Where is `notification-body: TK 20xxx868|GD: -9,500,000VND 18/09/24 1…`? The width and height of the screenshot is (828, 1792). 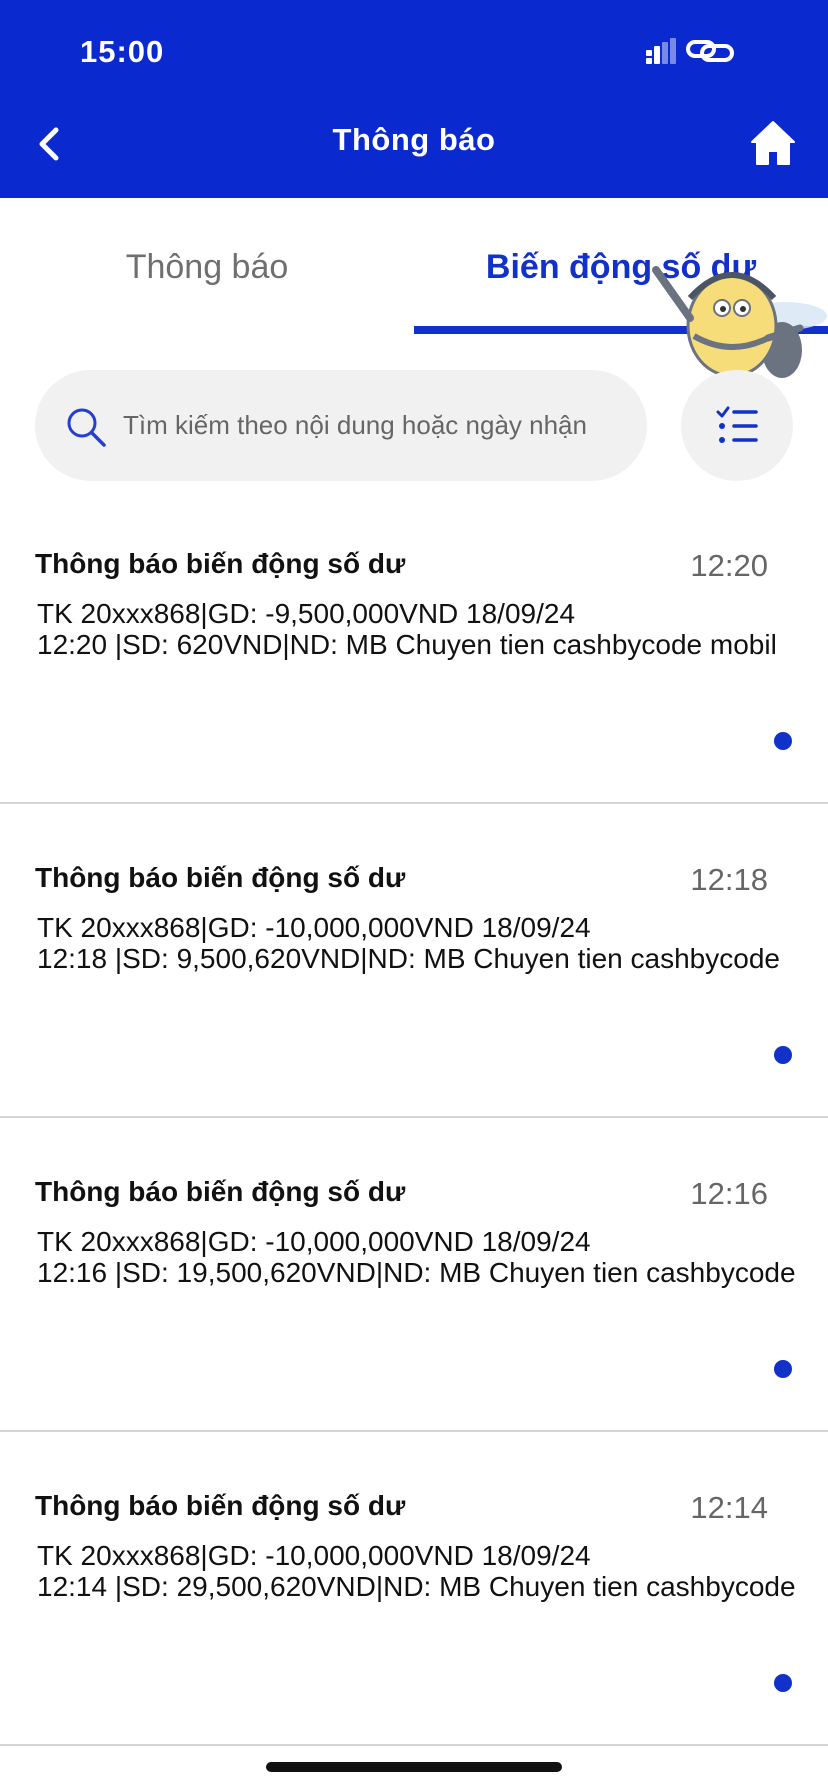 notification-body: TK 20xxx868|GD: -9,500,000VND 18/09/24 1… is located at coordinates (432, 629).